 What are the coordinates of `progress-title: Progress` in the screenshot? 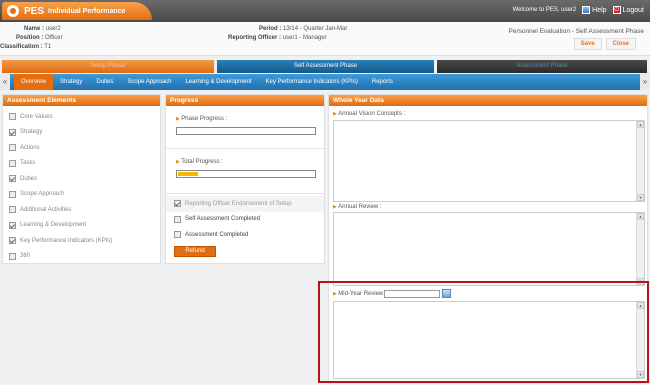 It's located at (245, 100).